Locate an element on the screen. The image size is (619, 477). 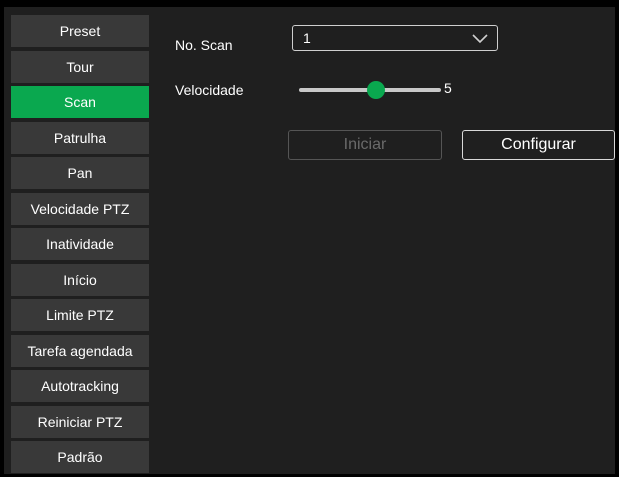
sidebar-item-preset: Preset is located at coordinates (80, 31).